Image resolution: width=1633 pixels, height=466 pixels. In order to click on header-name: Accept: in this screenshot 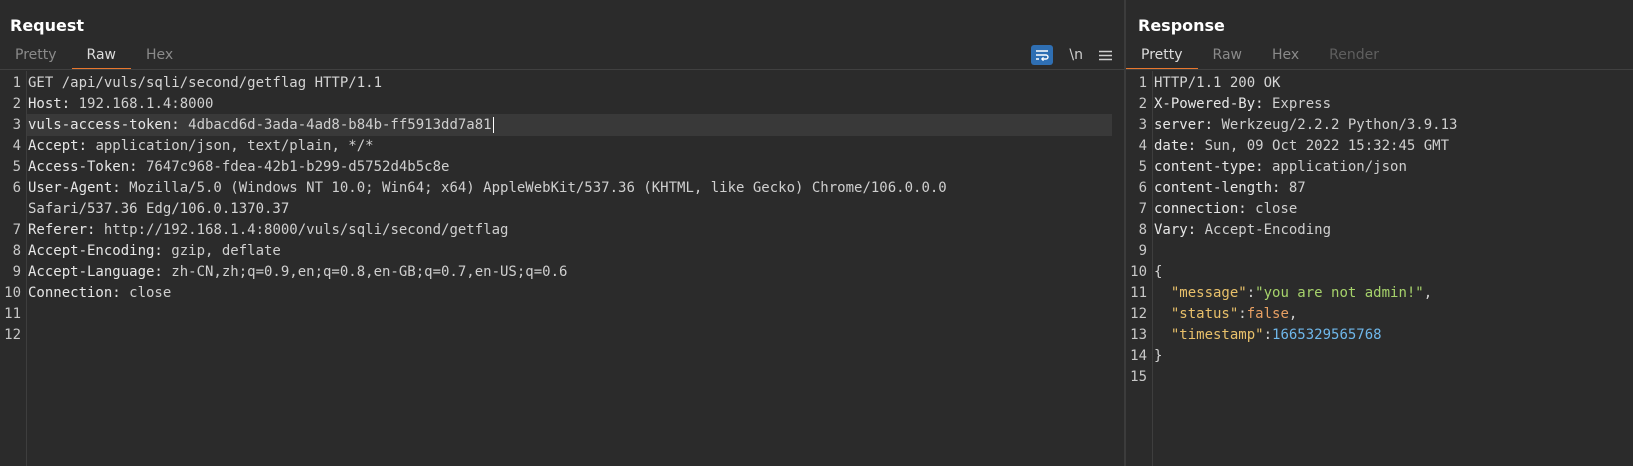, I will do `click(58, 146)`.